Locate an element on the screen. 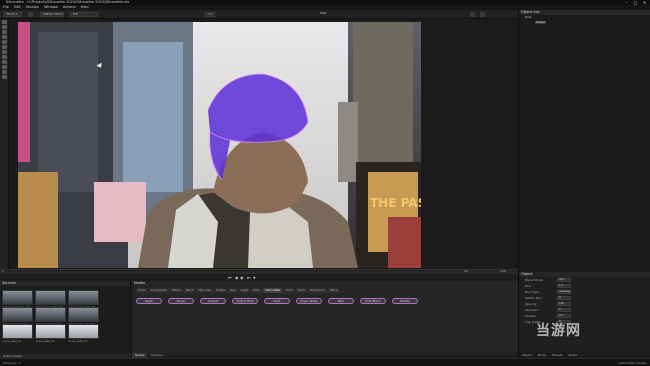 This screenshot has width=650, height=366. transform-tool-icon is located at coordinates (4, 27).